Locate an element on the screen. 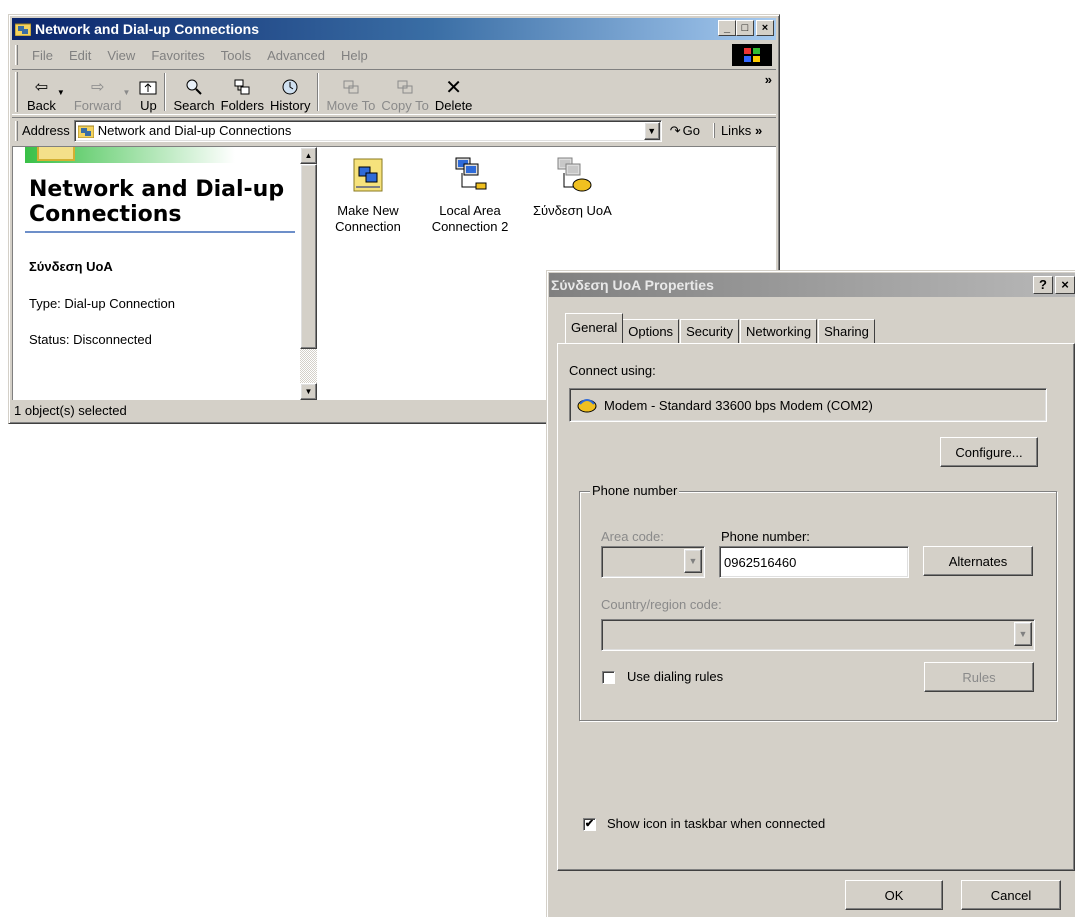 This screenshot has height=917, width=1075. toolbar-more-chevron-icon: » is located at coordinates (768, 79).